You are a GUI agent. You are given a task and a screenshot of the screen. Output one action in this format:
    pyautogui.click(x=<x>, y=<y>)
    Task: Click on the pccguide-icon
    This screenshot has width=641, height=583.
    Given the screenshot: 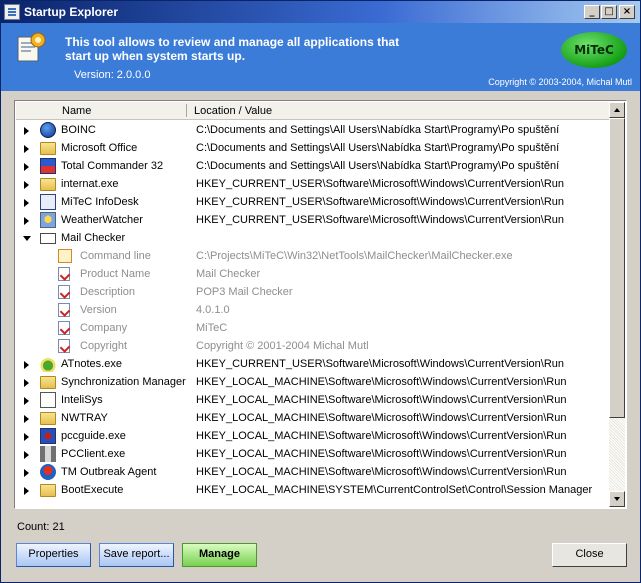 What is the action you would take?
    pyautogui.click(x=48, y=436)
    